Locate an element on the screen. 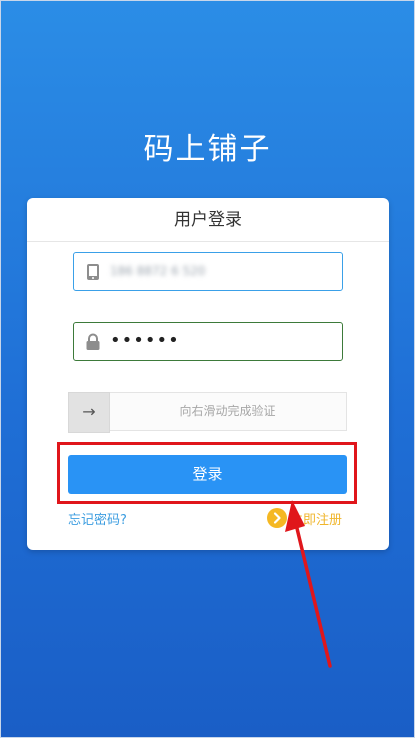 This screenshot has width=415, height=738. slider-hint-text: 向右滑动完成验证 is located at coordinates (227, 411).